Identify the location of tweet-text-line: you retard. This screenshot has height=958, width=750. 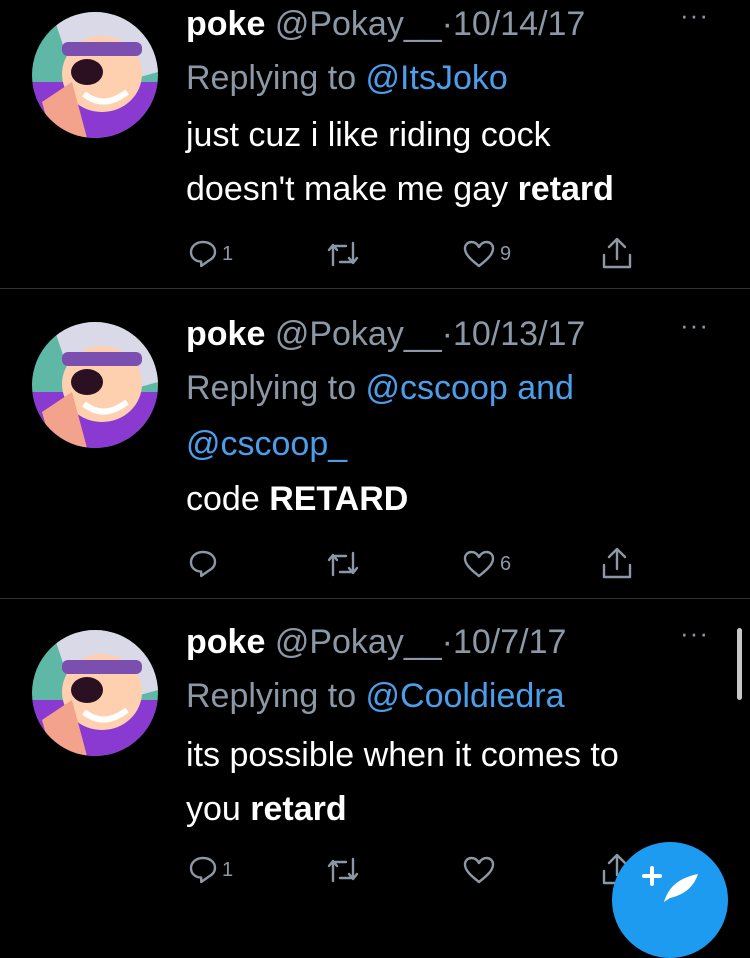
(266, 809).